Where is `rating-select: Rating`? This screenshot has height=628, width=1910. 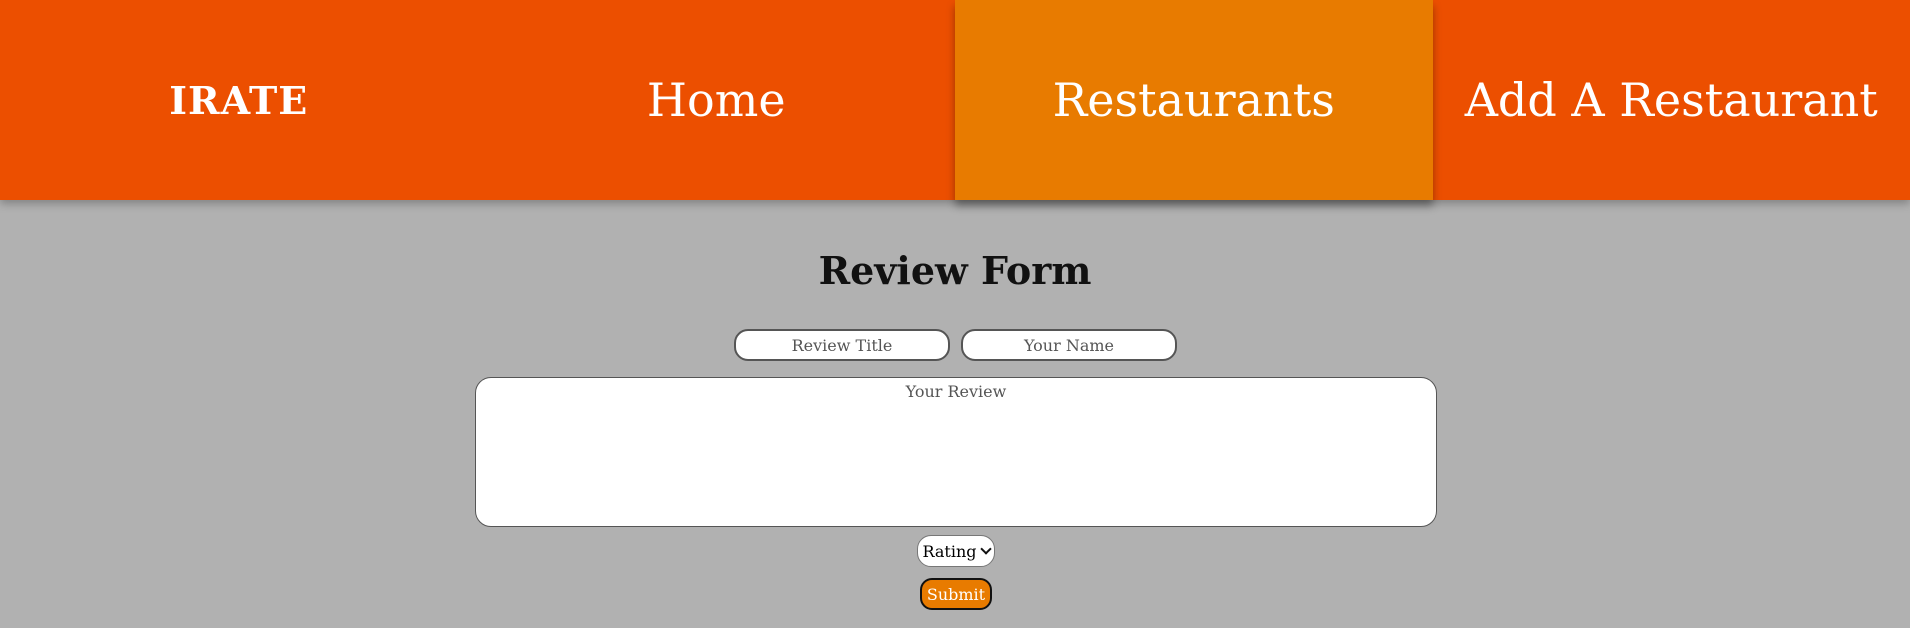 rating-select: Rating is located at coordinates (956, 551).